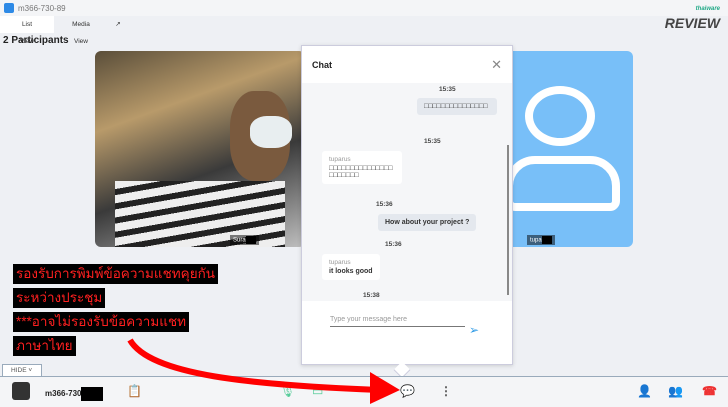 This screenshot has height=407, width=728. Describe the element at coordinates (364, 8) in the screenshot. I see `title-bar: m366-730-89` at that location.